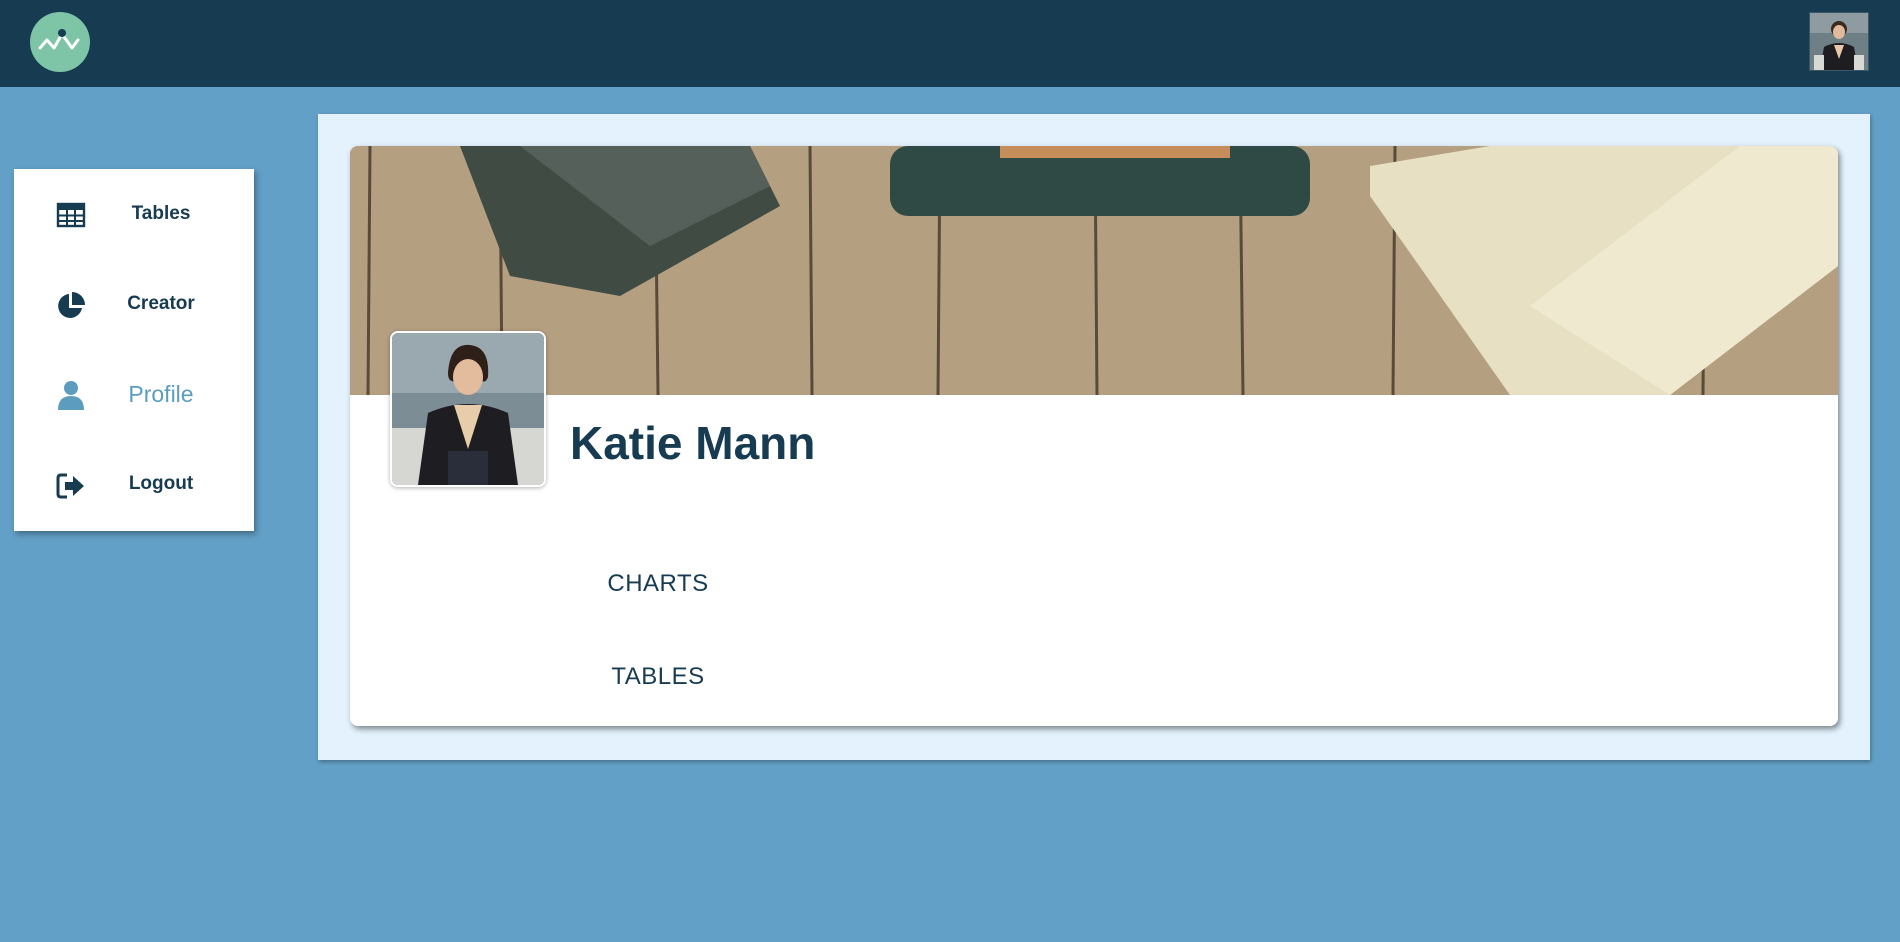 This screenshot has height=942, width=1900. I want to click on pie-chart-icon, so click(71, 305).